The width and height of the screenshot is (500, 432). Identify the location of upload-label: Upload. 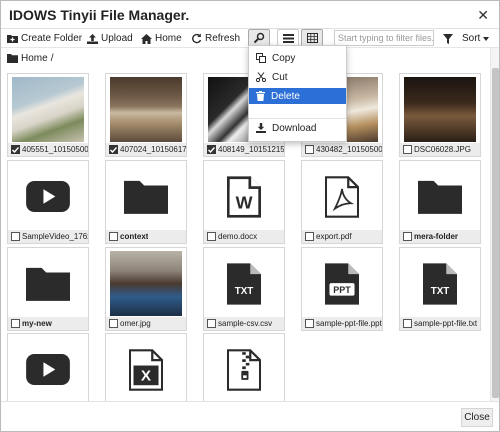
(117, 38).